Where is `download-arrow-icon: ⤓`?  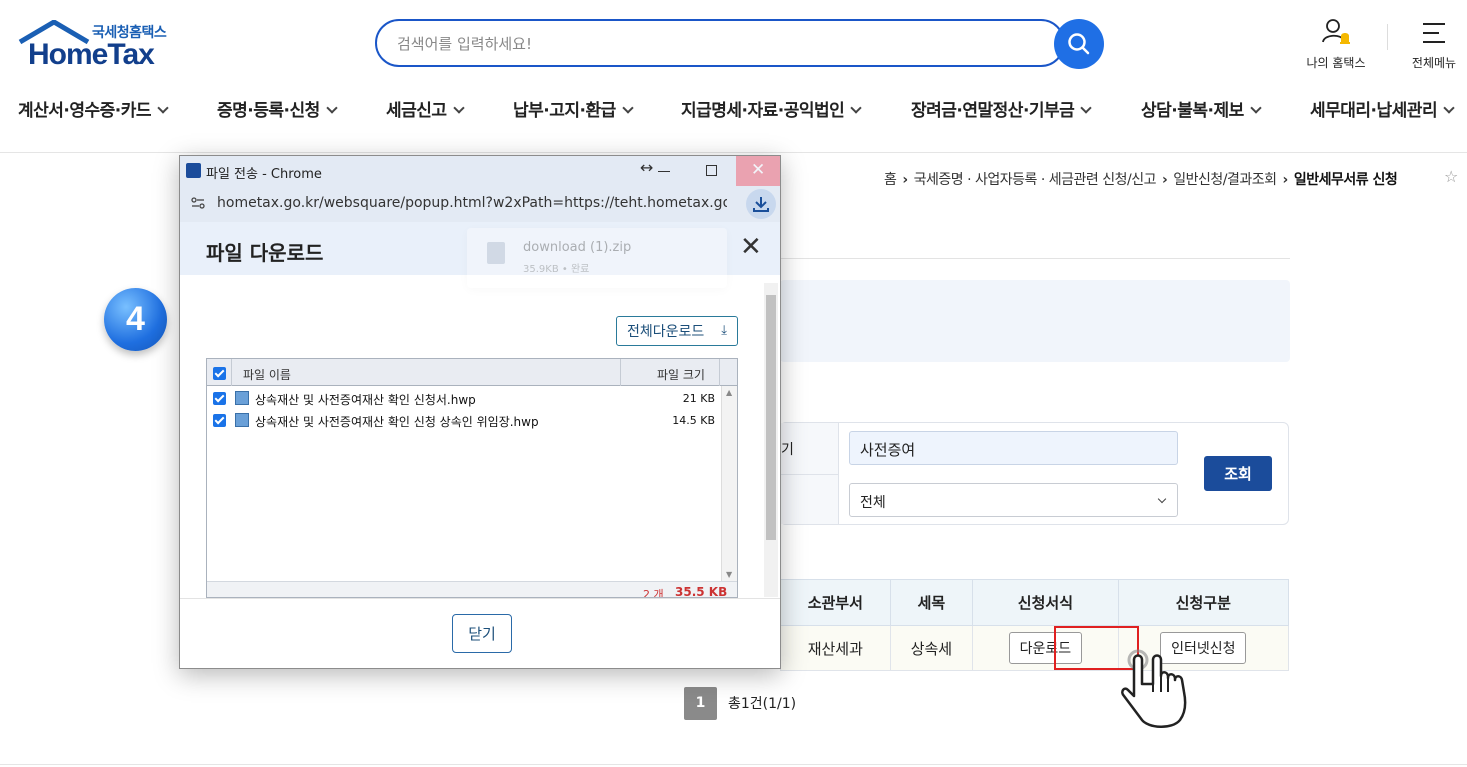 download-arrow-icon: ⤓ is located at coordinates (724, 330).